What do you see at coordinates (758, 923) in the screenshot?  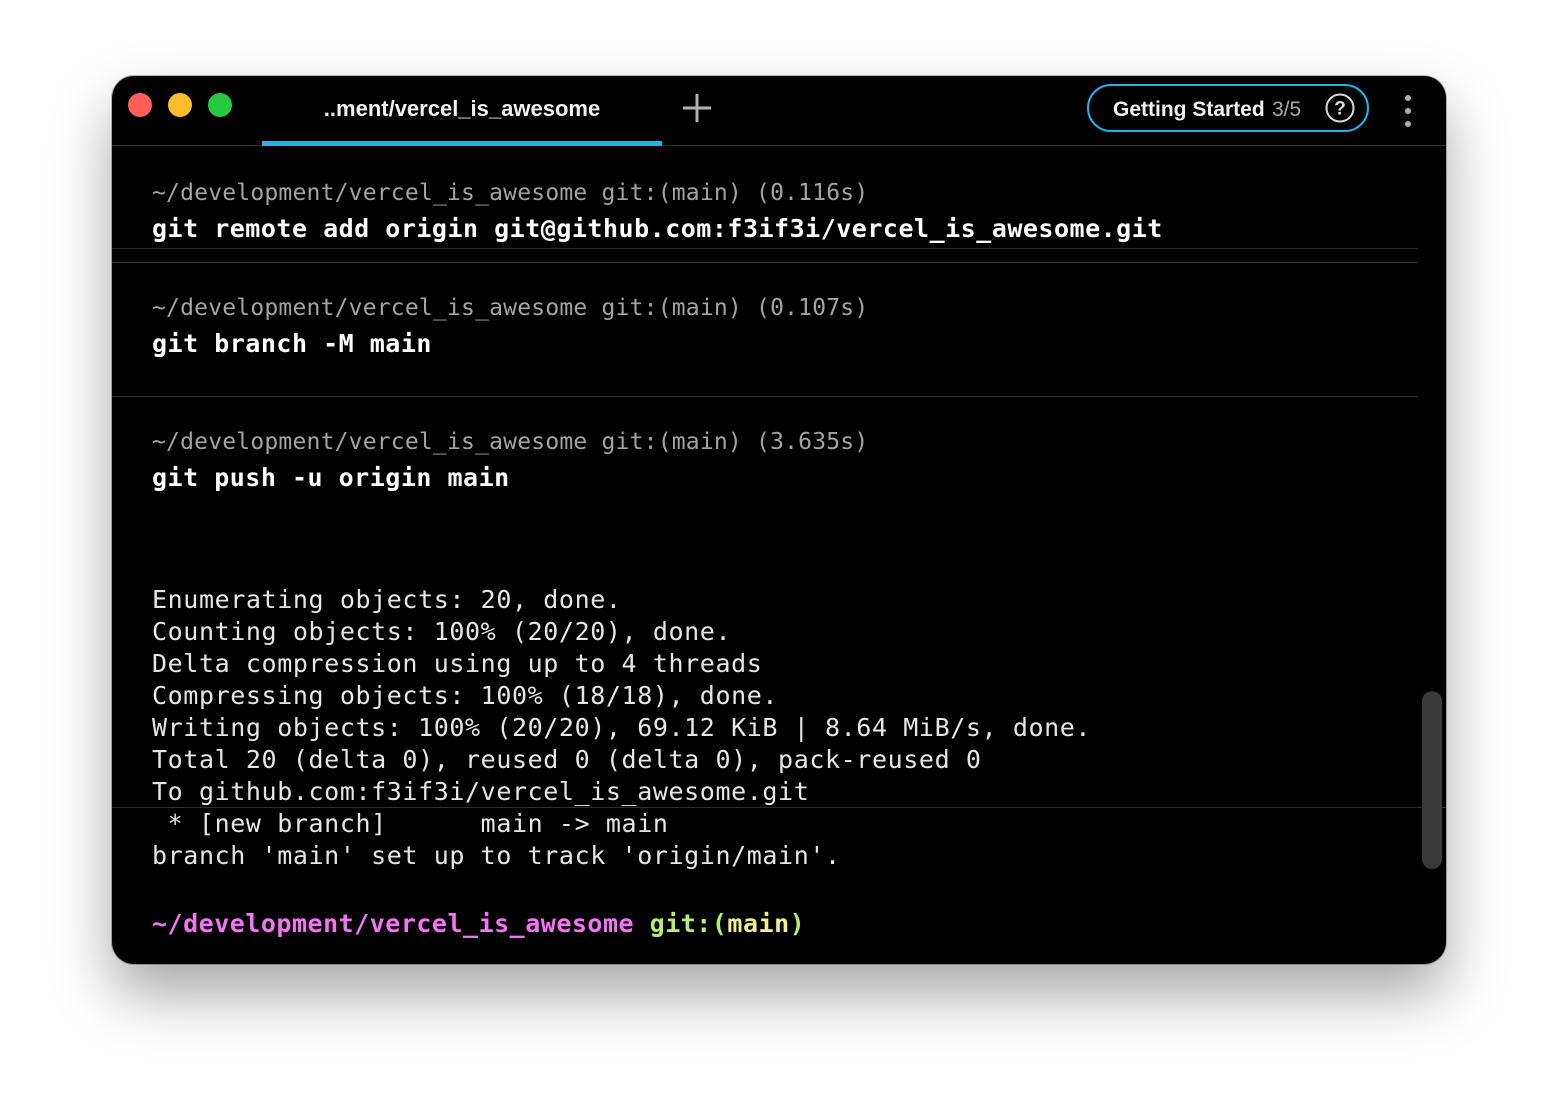 I see `prompt-branch: main` at bounding box center [758, 923].